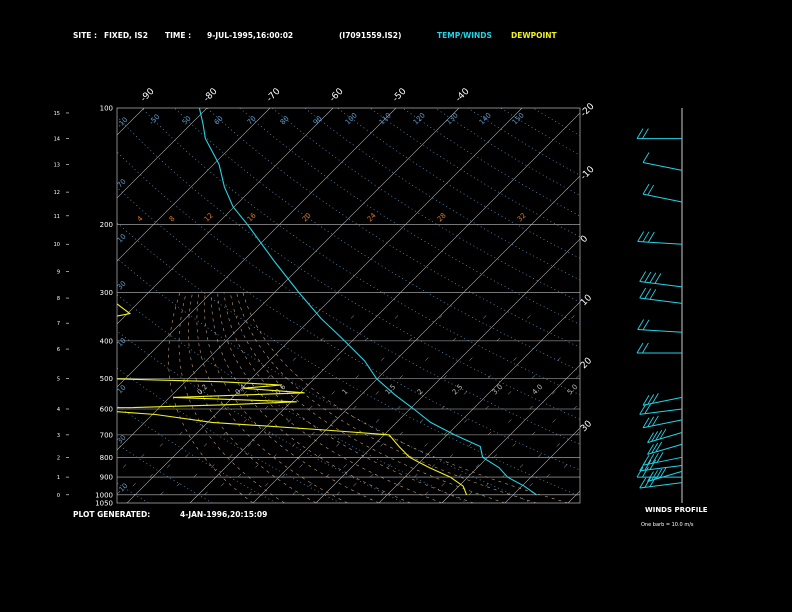 The image size is (792, 612). What do you see at coordinates (584, 239) in the screenshot?
I see `isotherm-right-label: 0` at bounding box center [584, 239].